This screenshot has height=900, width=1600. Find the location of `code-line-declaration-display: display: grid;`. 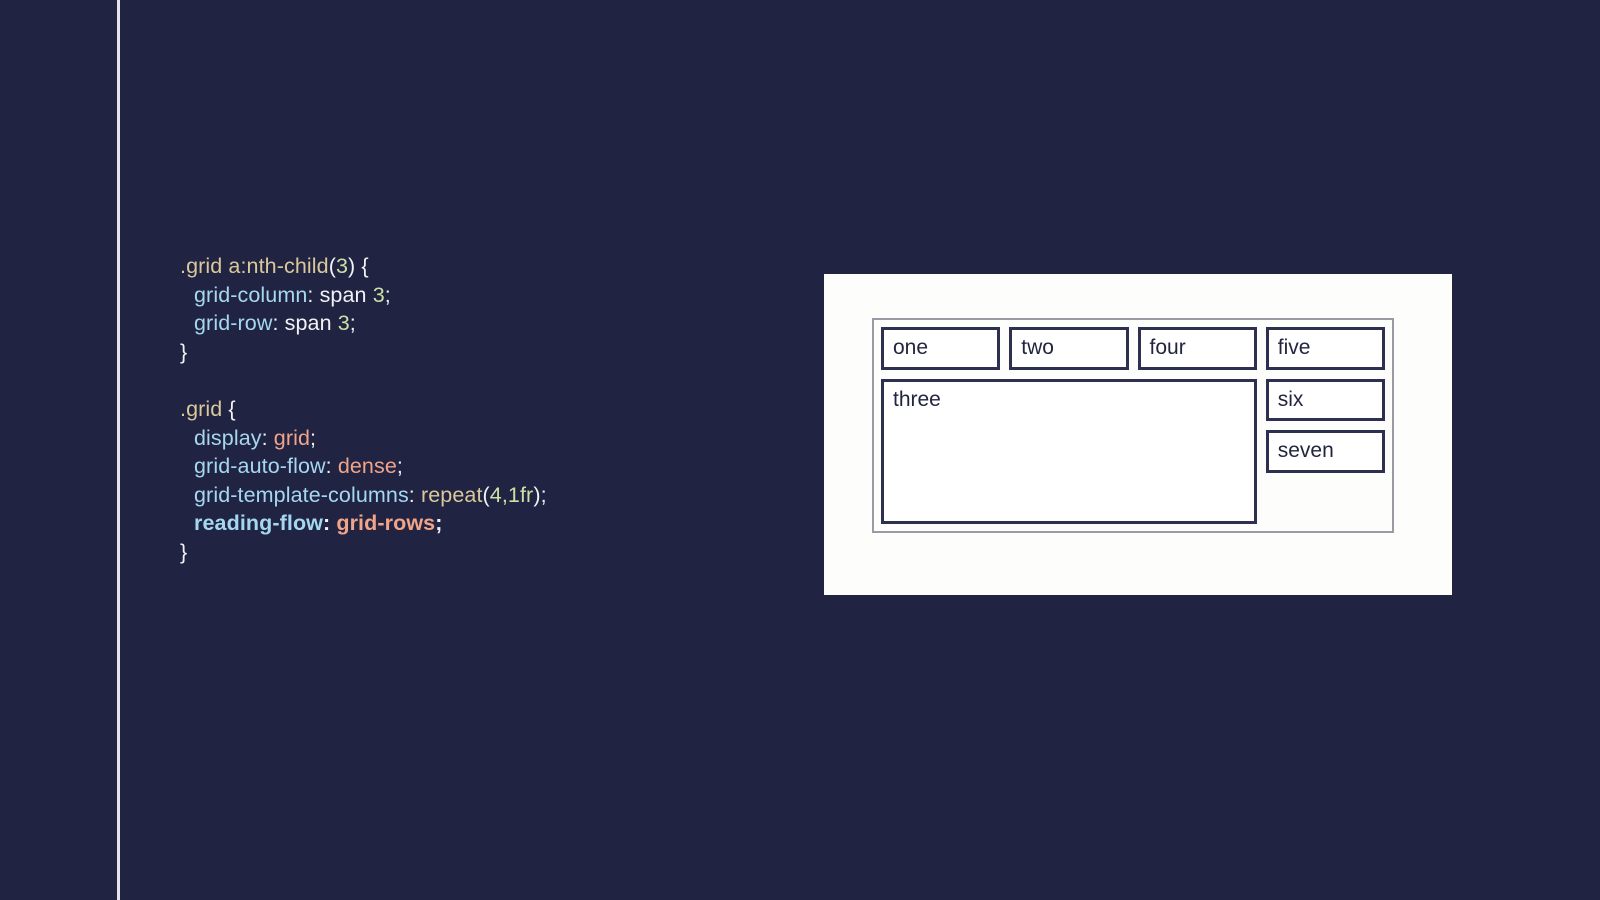

code-line-declaration-display: display: grid; is located at coordinates (460, 438).